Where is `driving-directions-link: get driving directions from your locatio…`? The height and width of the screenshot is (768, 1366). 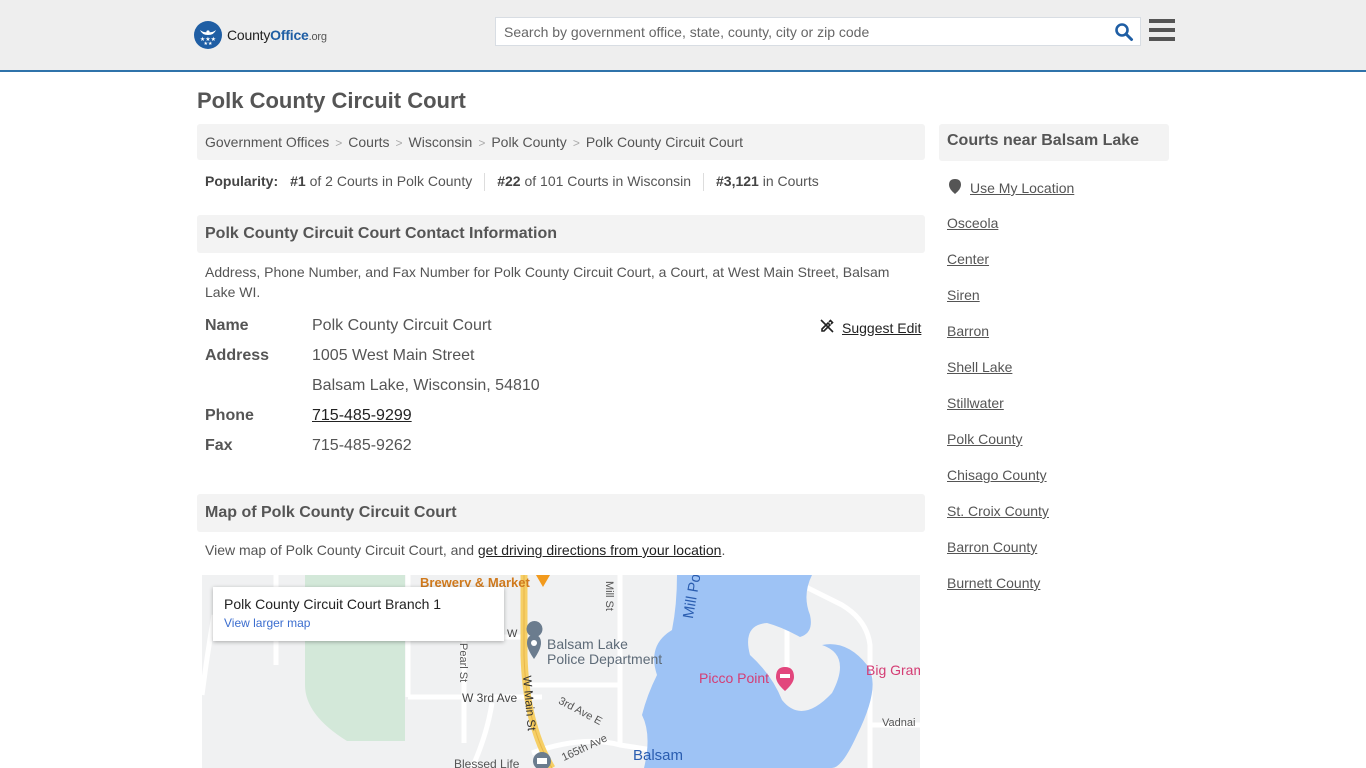
driving-directions-link: get driving directions from your locatio… is located at coordinates (600, 550).